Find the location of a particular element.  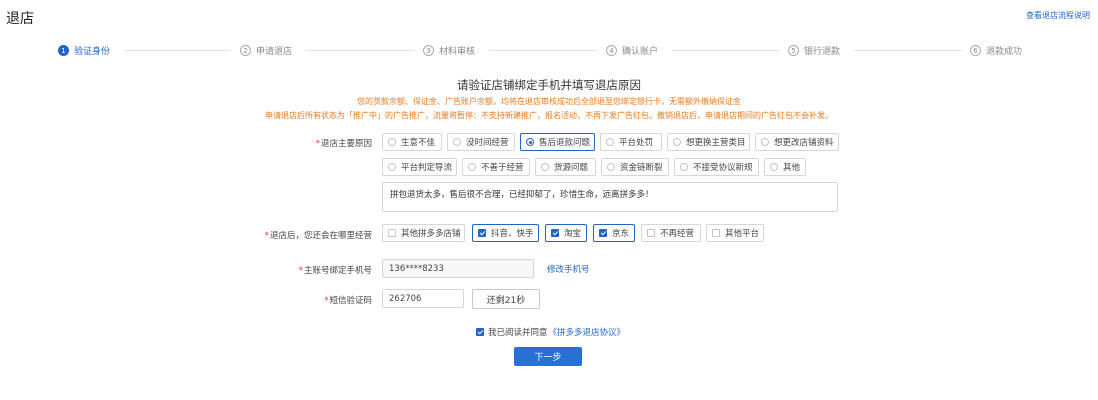

reason-option: 想更改店铺资料 is located at coordinates (797, 142).